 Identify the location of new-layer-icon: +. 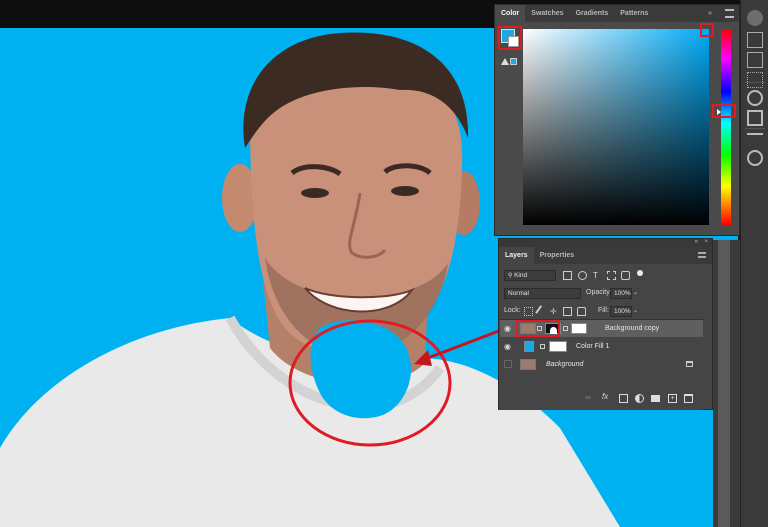
(672, 398).